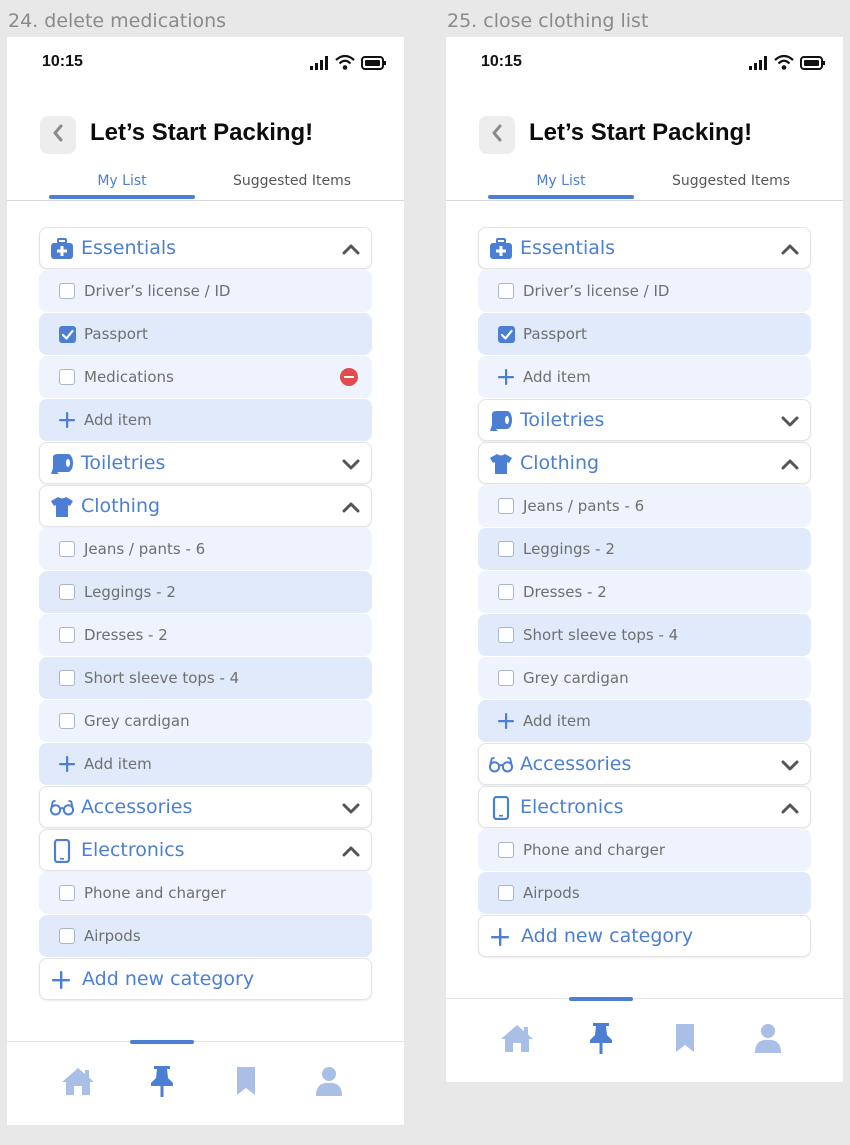 Image resolution: width=850 pixels, height=1145 pixels. Describe the element at coordinates (129, 248) in the screenshot. I see `category-label: Essentials` at that location.